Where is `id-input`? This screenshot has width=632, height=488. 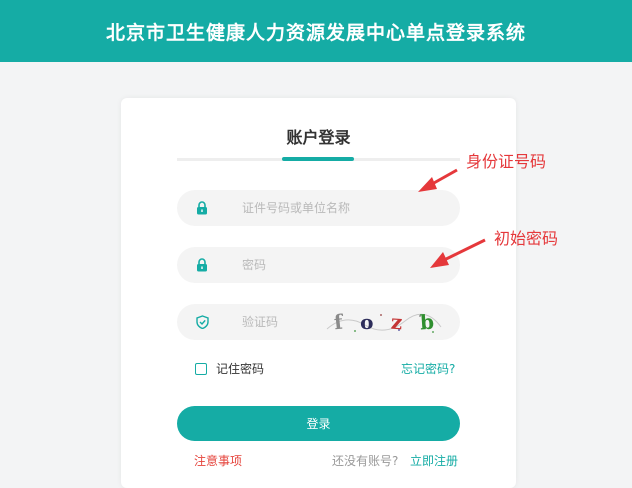
id-input is located at coordinates (317, 208).